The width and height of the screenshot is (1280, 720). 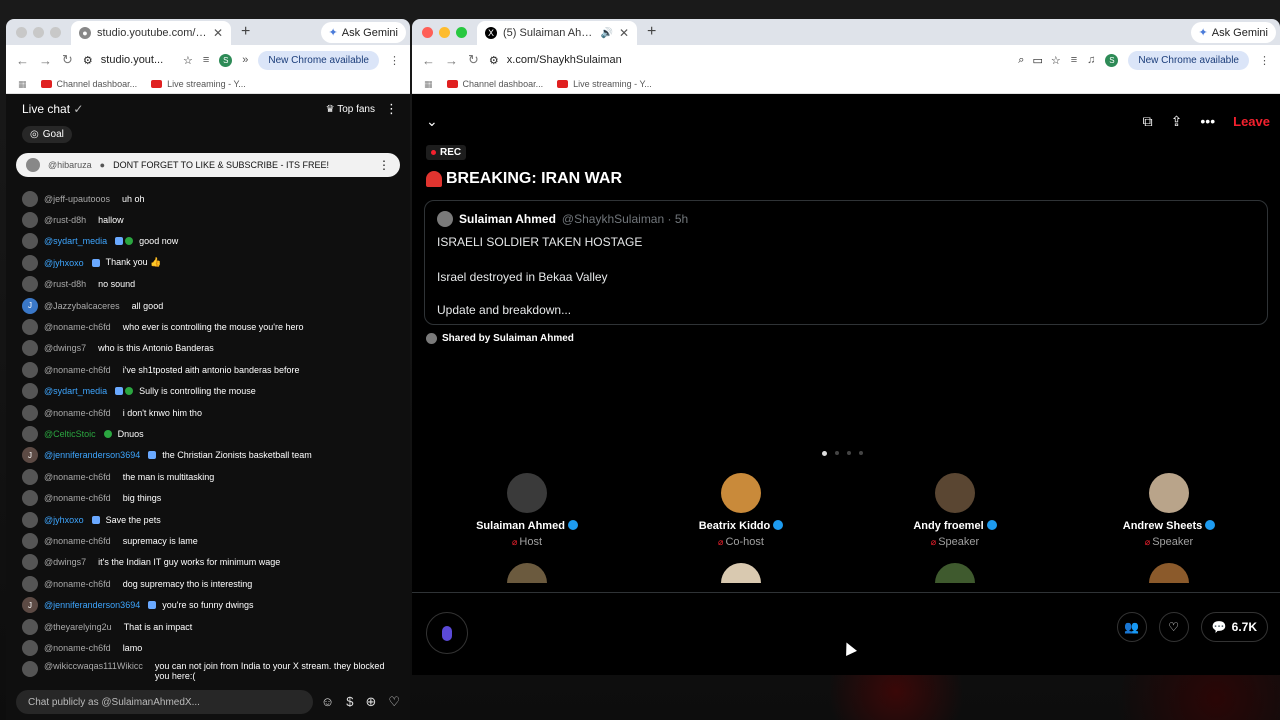 I want to click on reaction-heart-icon: ♡, so click(x=1173, y=627).